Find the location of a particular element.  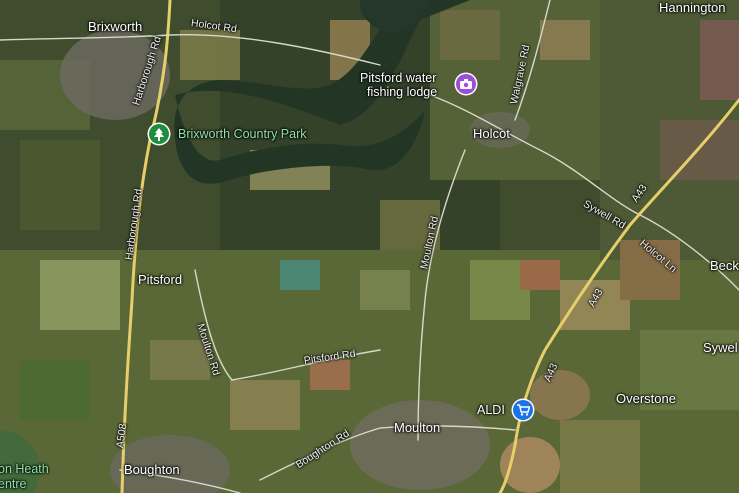

camera-icon is located at coordinates (466, 84).